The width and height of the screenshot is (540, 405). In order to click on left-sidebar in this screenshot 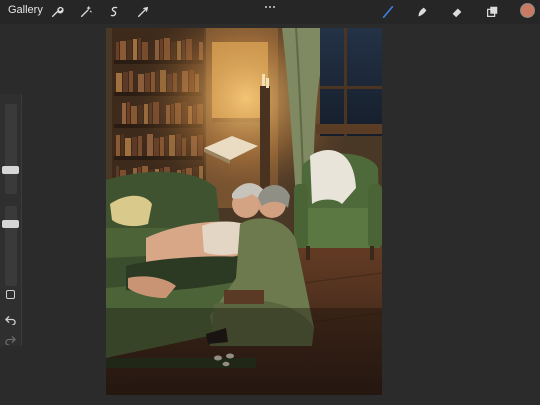, I will do `click(11, 220)`.